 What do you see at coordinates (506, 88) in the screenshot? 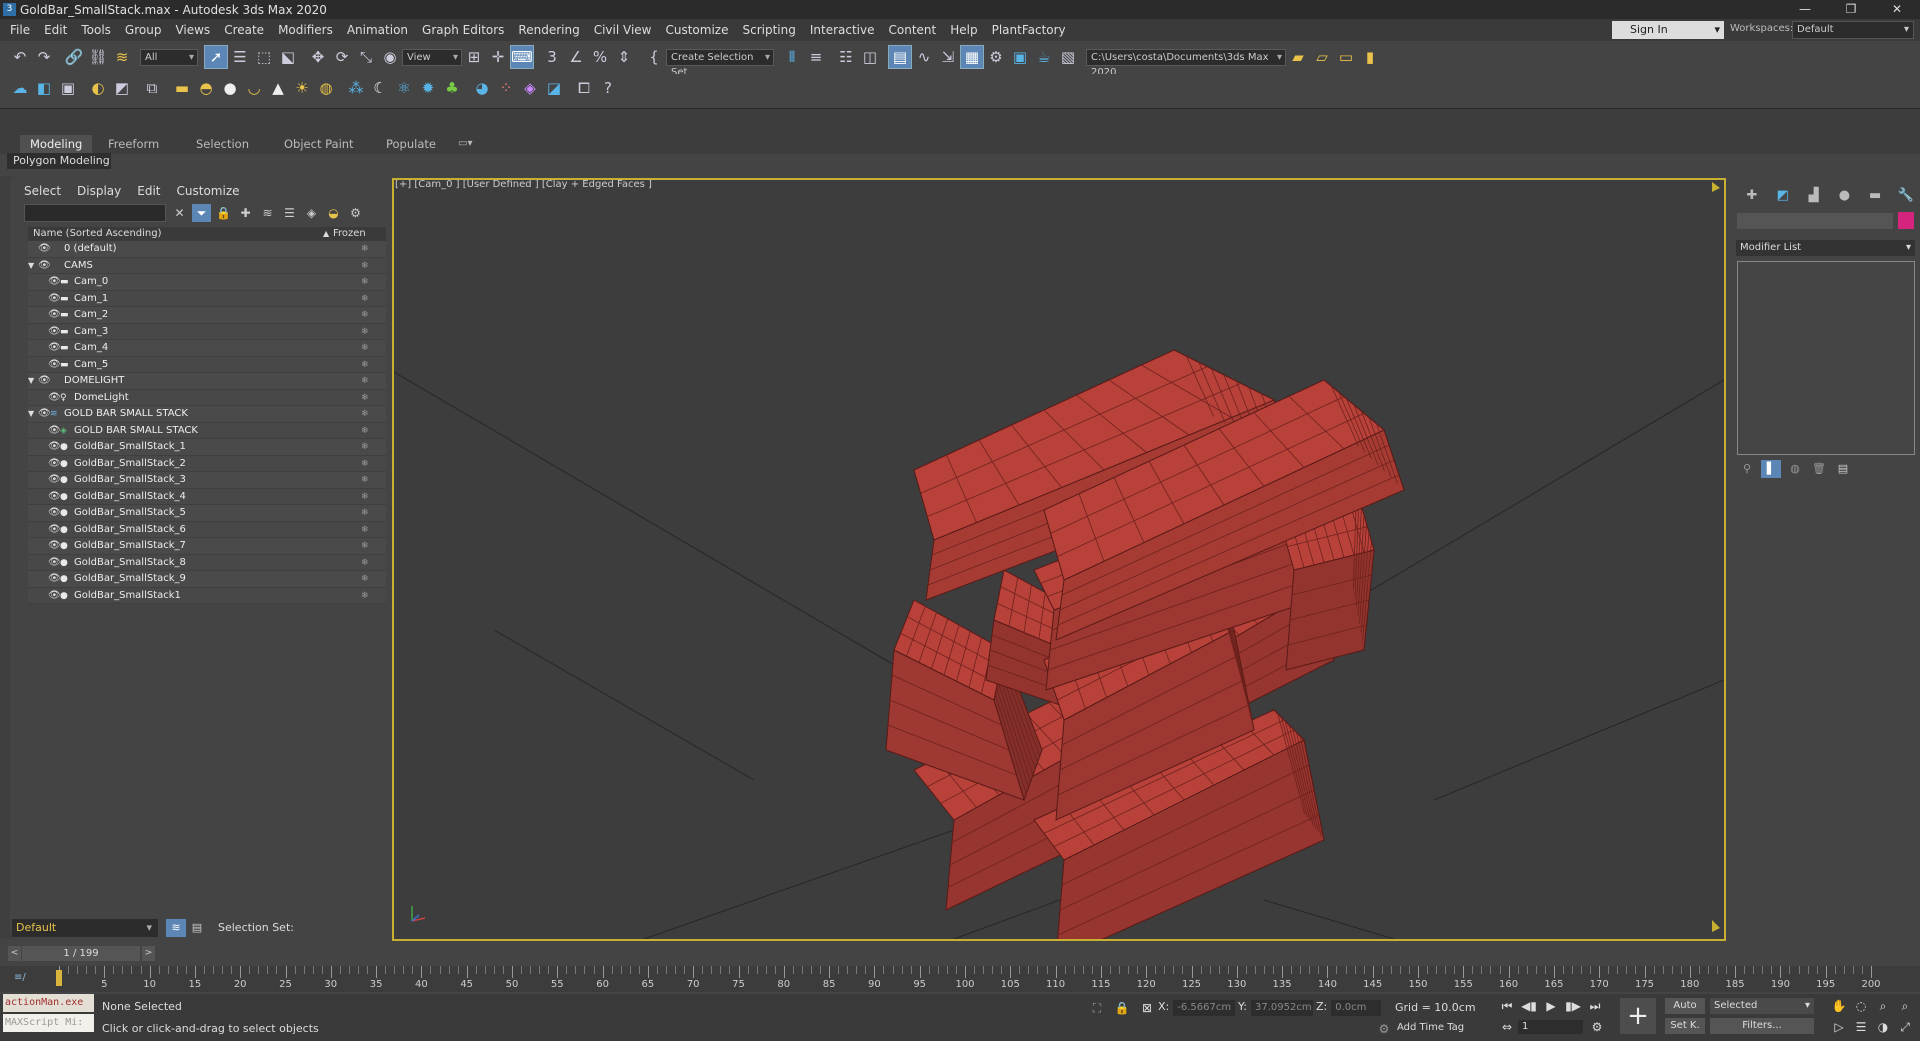
I see `color-dots-icon: ⁘` at bounding box center [506, 88].